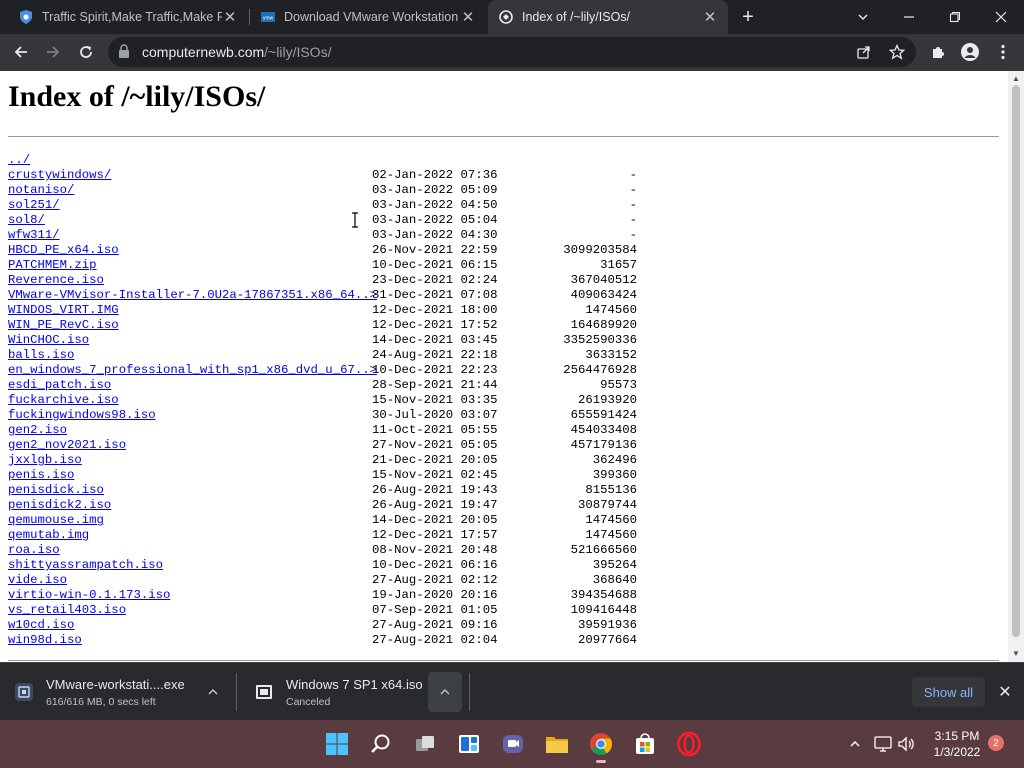 The width and height of the screenshot is (1024, 768). What do you see at coordinates (381, 744) in the screenshot?
I see `search-icon` at bounding box center [381, 744].